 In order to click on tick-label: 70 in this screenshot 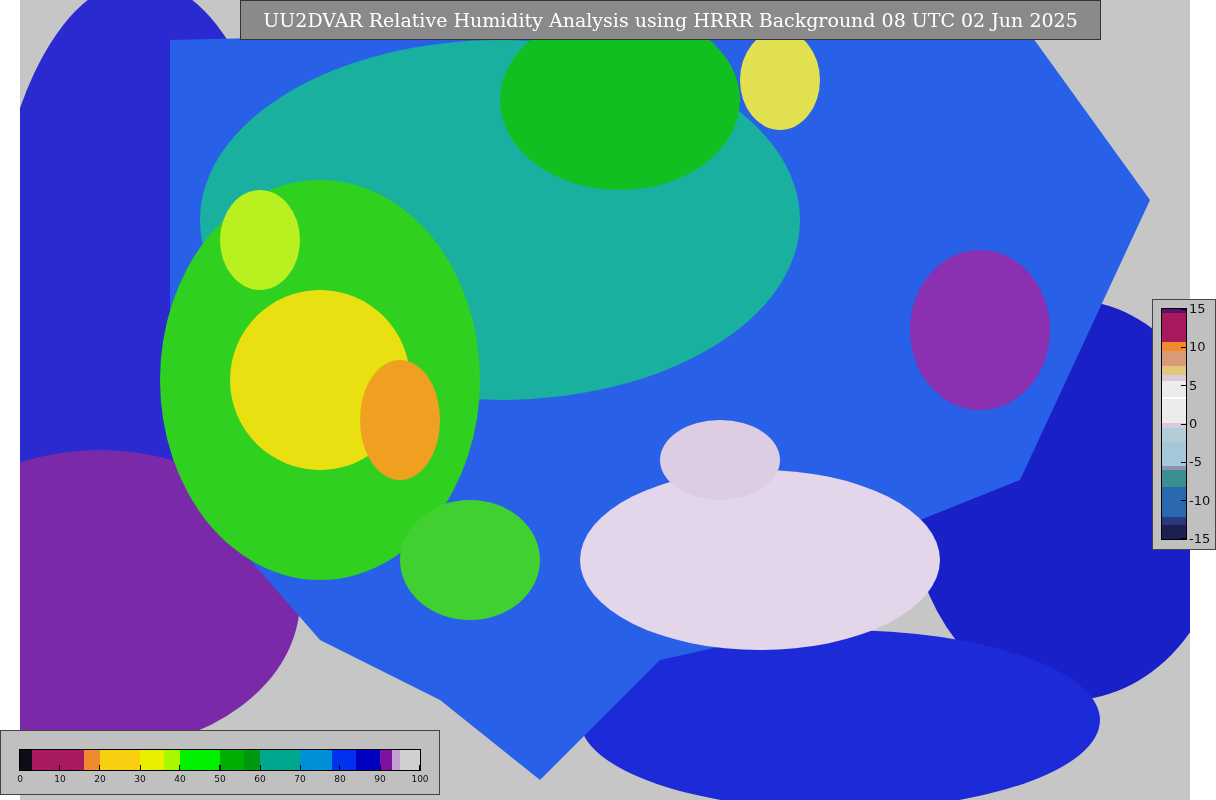, I will do `click(300, 779)`.